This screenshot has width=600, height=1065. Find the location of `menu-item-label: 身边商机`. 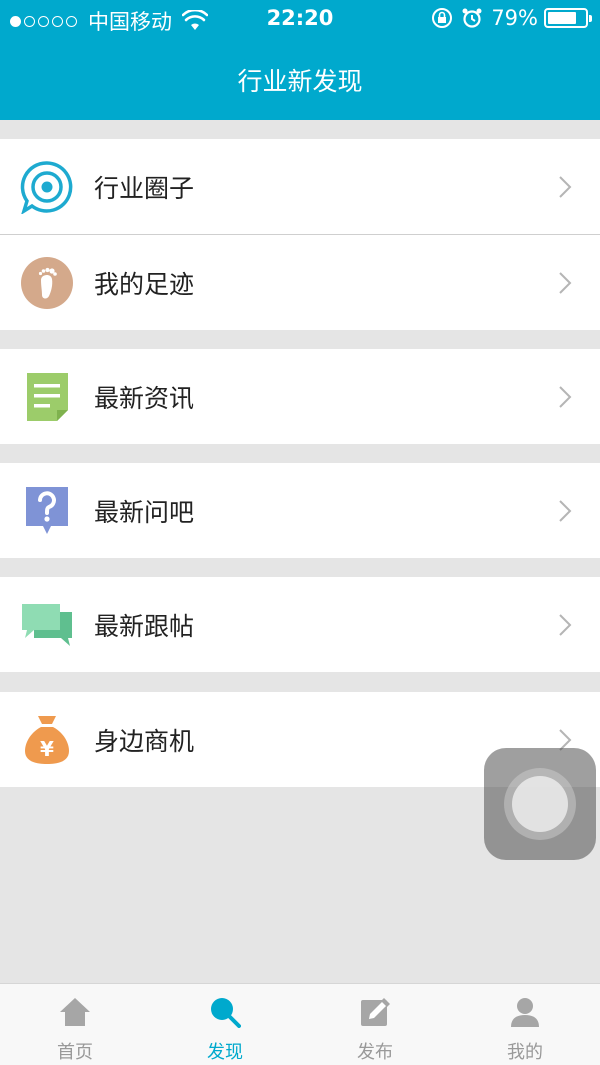

menu-item-label: 身边商机 is located at coordinates (144, 741).